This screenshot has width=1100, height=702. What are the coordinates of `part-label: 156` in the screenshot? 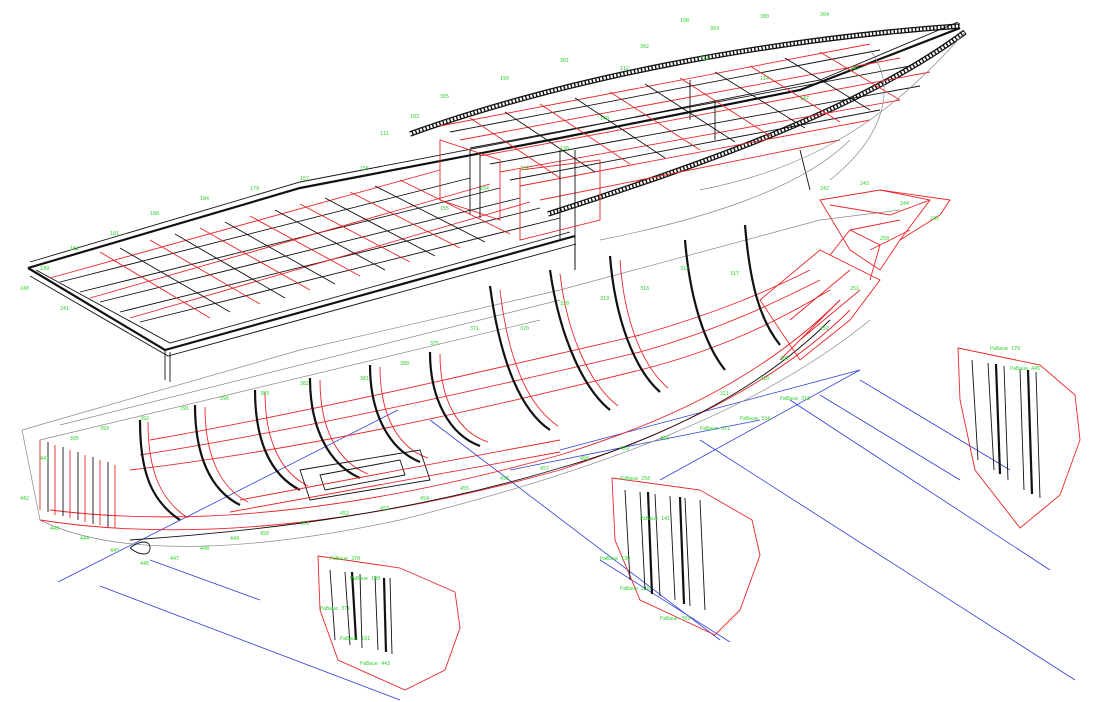 It's located at (364, 169).